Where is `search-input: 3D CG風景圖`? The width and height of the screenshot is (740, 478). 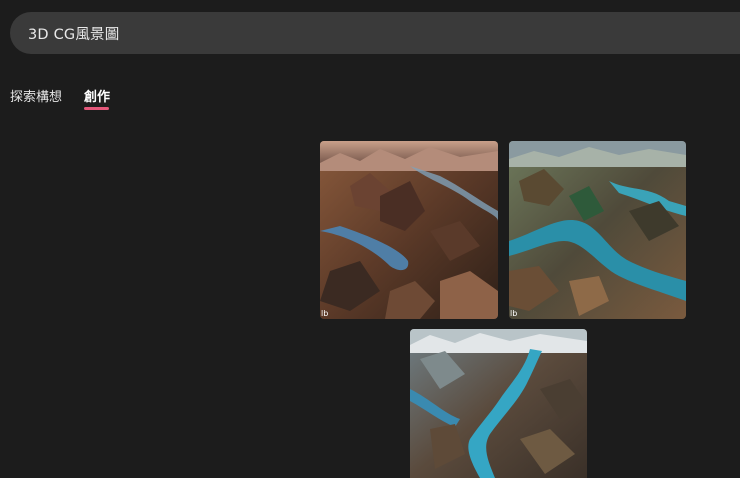
search-input: 3D CG風景圖 is located at coordinates (375, 33).